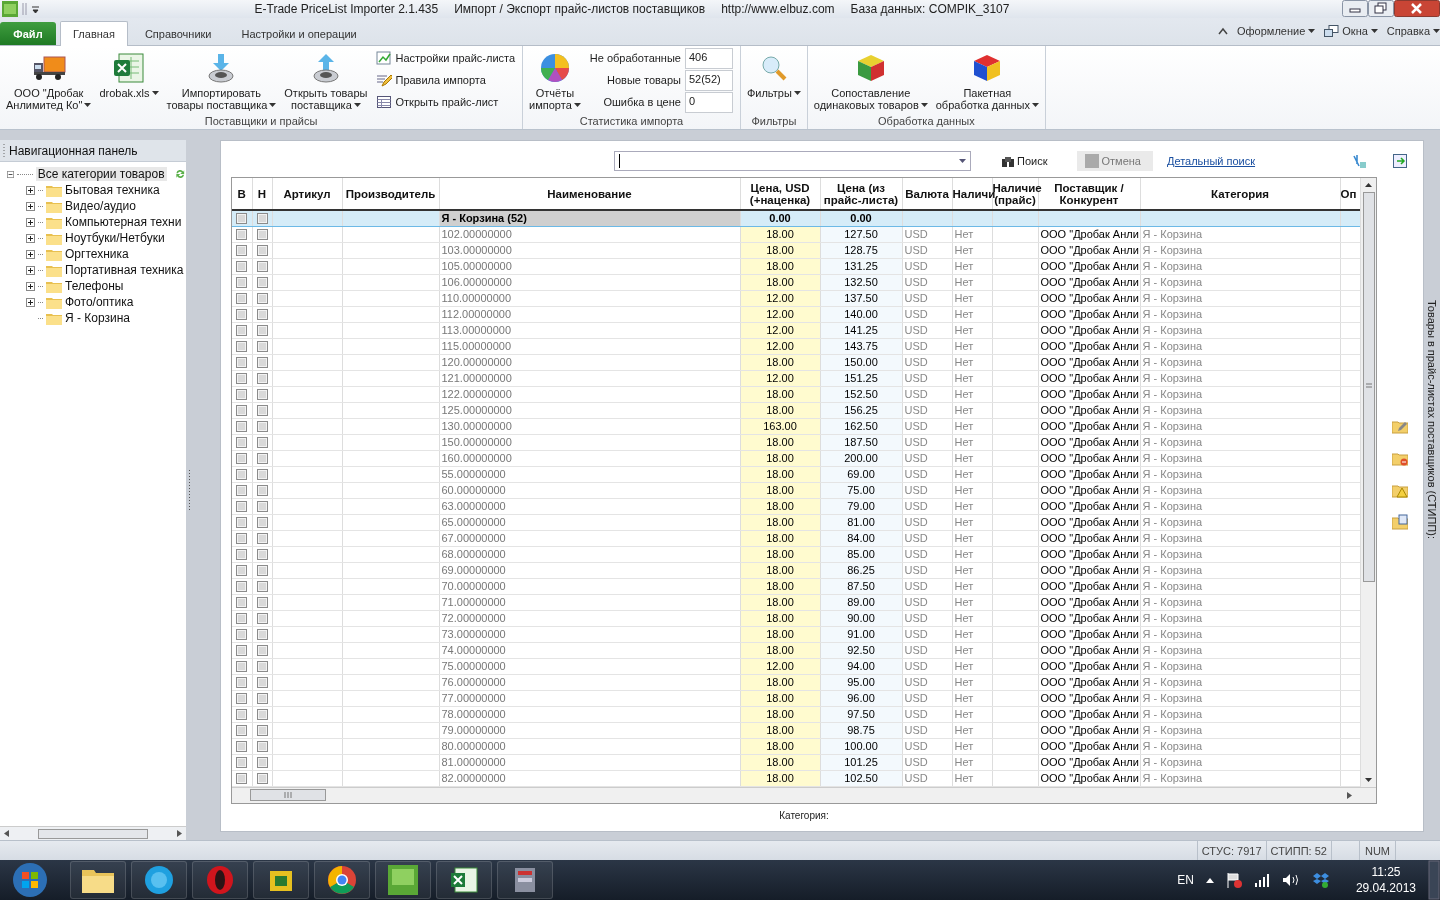 The image size is (1440, 900). I want to click on quick-access-caret-icon, so click(32, 9).